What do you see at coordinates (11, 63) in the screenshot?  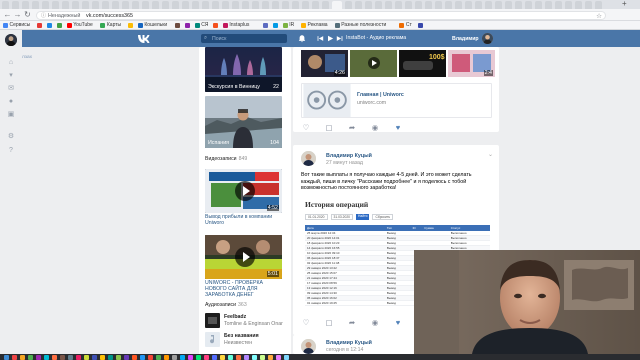 I see `home-icon: ⌂` at bounding box center [11, 63].